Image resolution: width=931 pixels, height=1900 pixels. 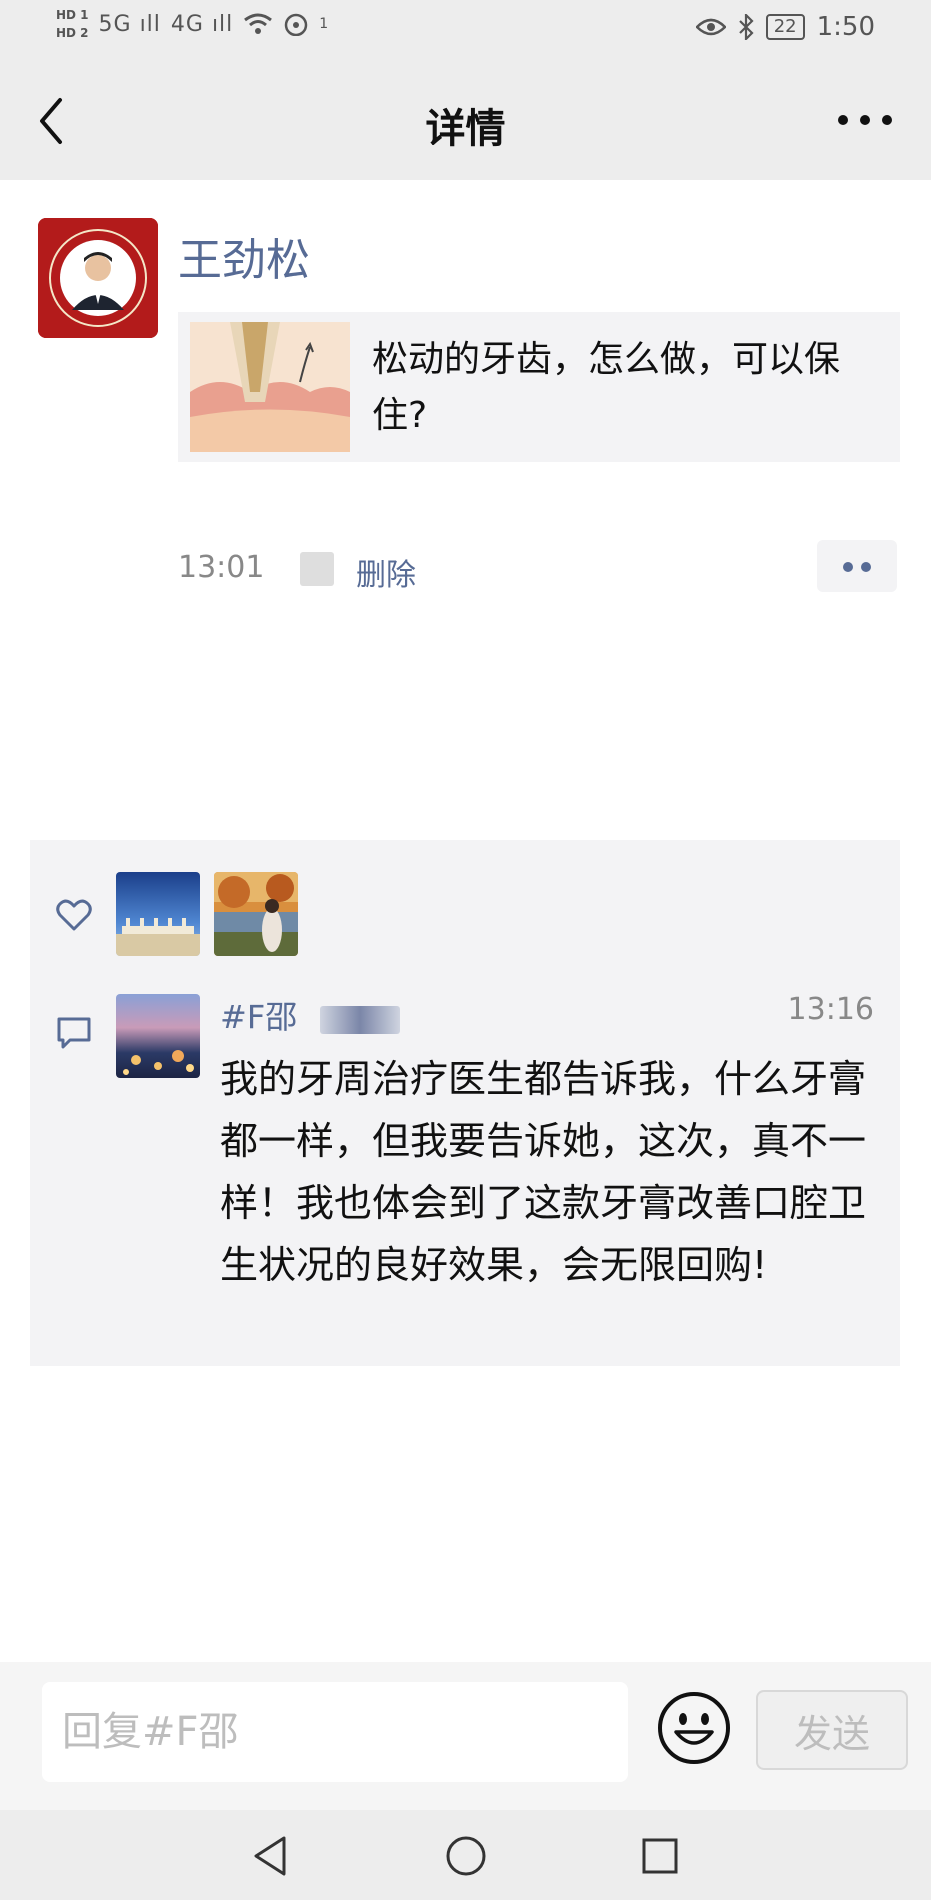 I want to click on status-bar: HD 1 HD 2 5G ıll 4G ıll 1 22 1:50, so click(x=465, y=30).